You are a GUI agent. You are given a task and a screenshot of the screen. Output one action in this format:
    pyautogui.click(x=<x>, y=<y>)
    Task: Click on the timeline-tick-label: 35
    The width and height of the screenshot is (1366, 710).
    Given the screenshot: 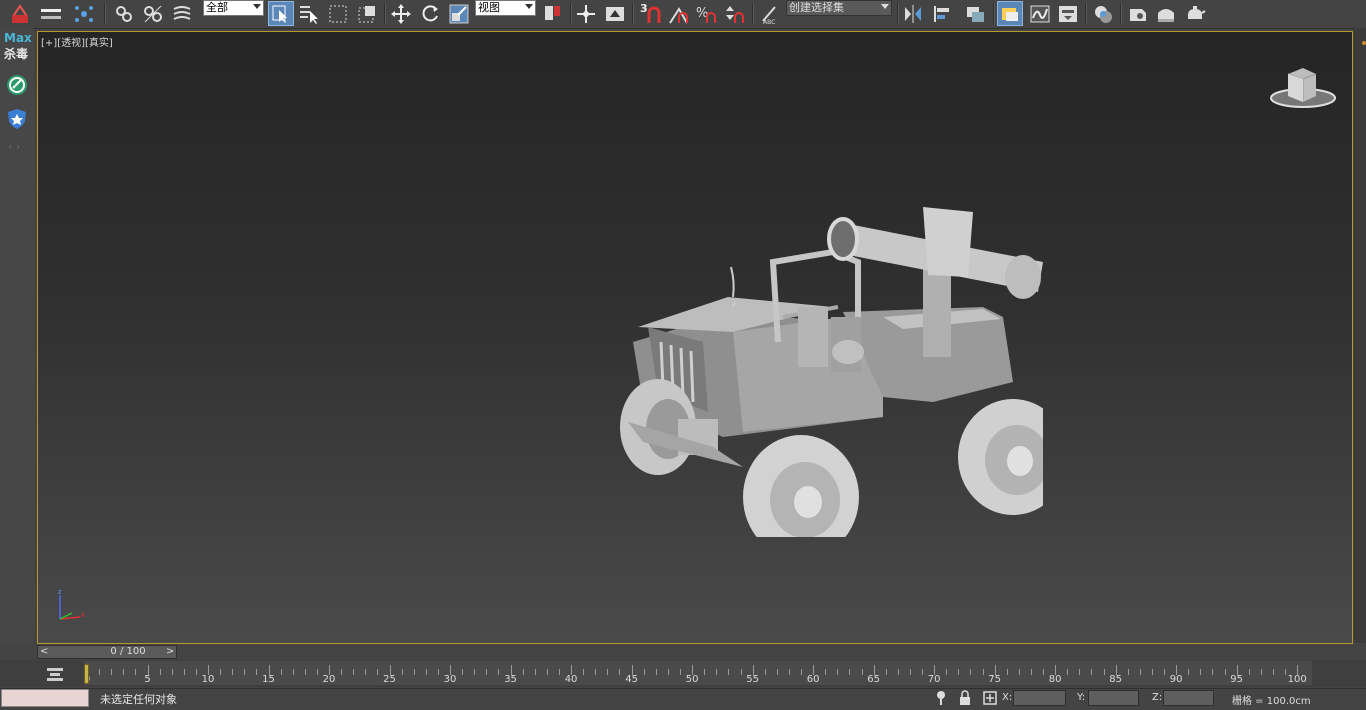 What is the action you would take?
    pyautogui.click(x=510, y=679)
    